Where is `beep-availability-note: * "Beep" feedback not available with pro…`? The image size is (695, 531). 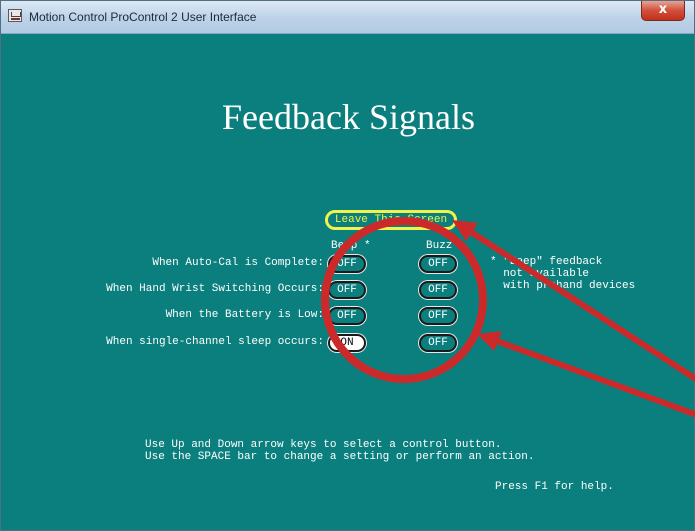 beep-availability-note: * "Beep" feedback not available with pro… is located at coordinates (562, 274).